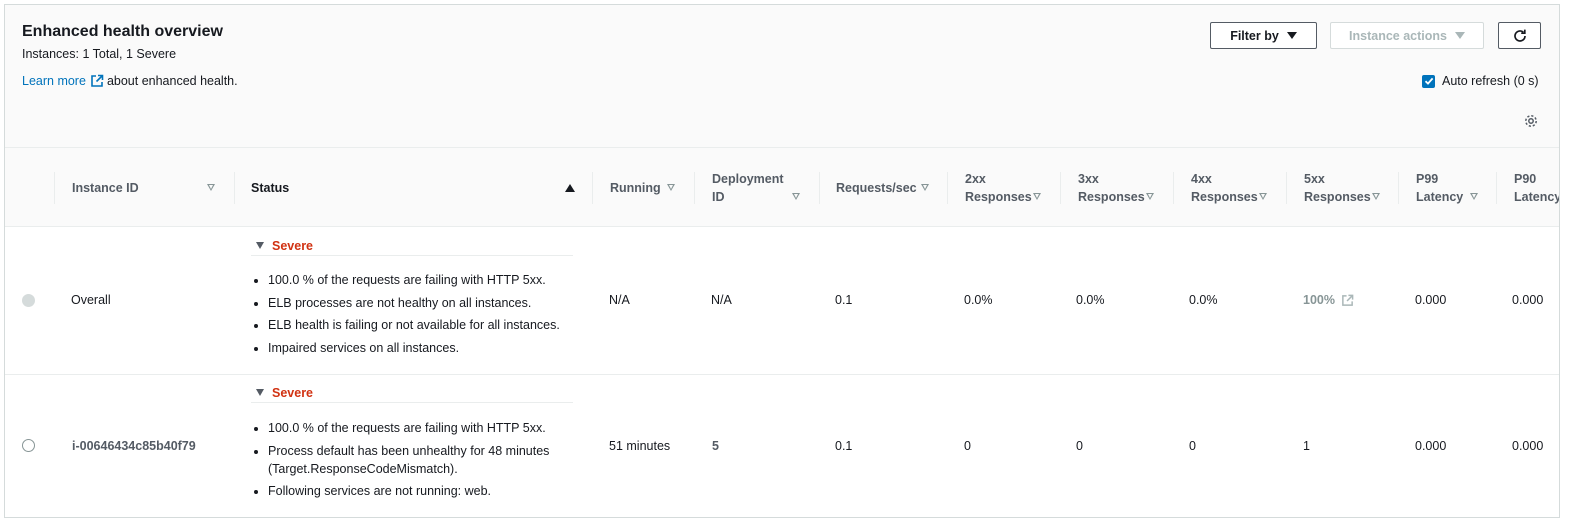  I want to click on column-header-4xx: 4xx Responses, so click(1229, 187).